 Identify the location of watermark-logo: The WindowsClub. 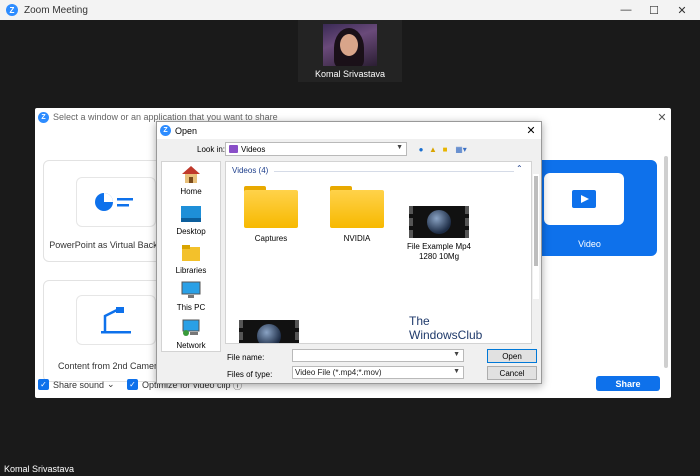
(446, 328).